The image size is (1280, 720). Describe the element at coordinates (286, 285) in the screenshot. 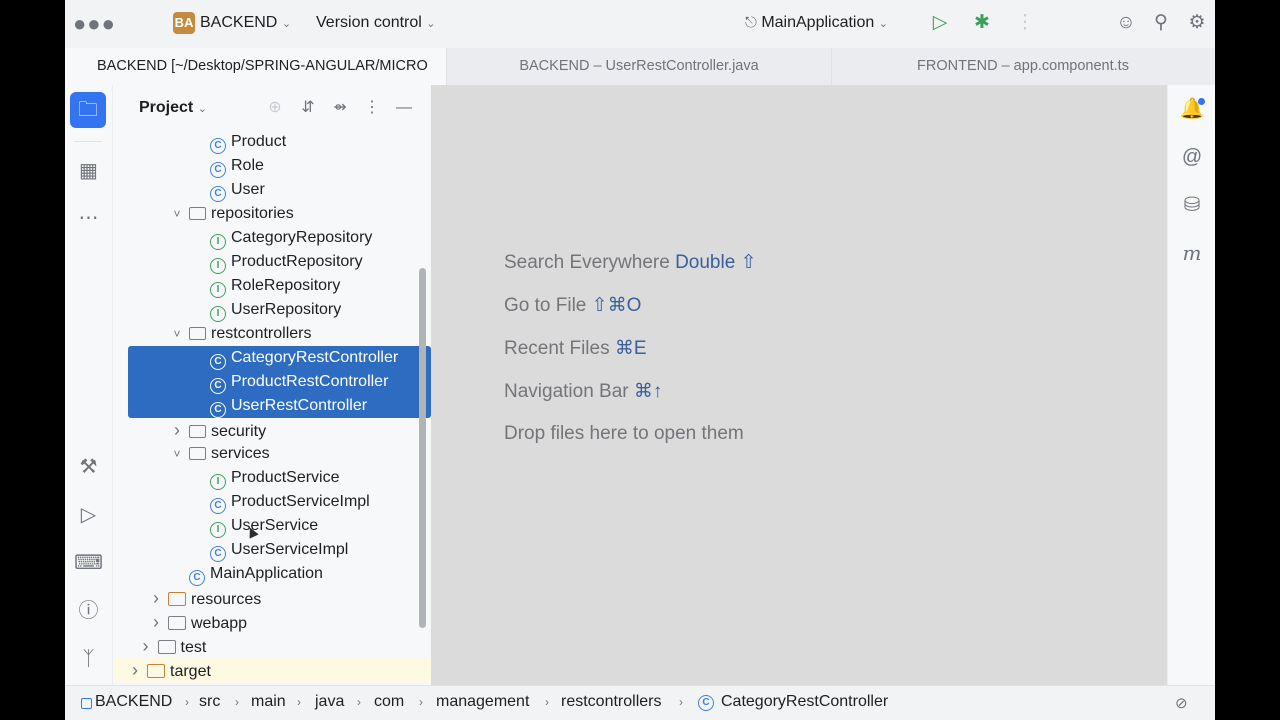

I see `tree-item-label: RoleRepository` at that location.